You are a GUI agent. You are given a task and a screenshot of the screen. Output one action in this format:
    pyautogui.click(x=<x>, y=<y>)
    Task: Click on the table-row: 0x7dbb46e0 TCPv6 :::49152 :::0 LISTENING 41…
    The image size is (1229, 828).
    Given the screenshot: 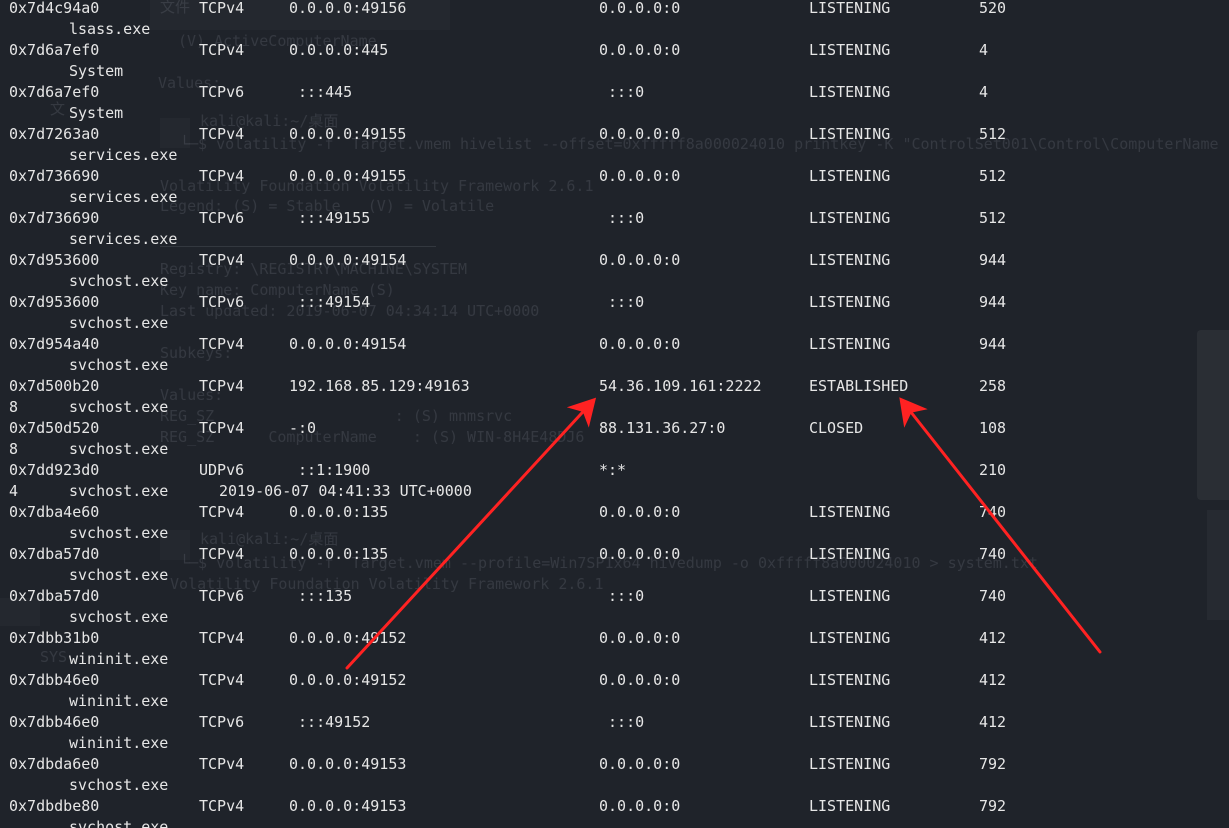 What is the action you would take?
    pyautogui.click(x=614, y=734)
    